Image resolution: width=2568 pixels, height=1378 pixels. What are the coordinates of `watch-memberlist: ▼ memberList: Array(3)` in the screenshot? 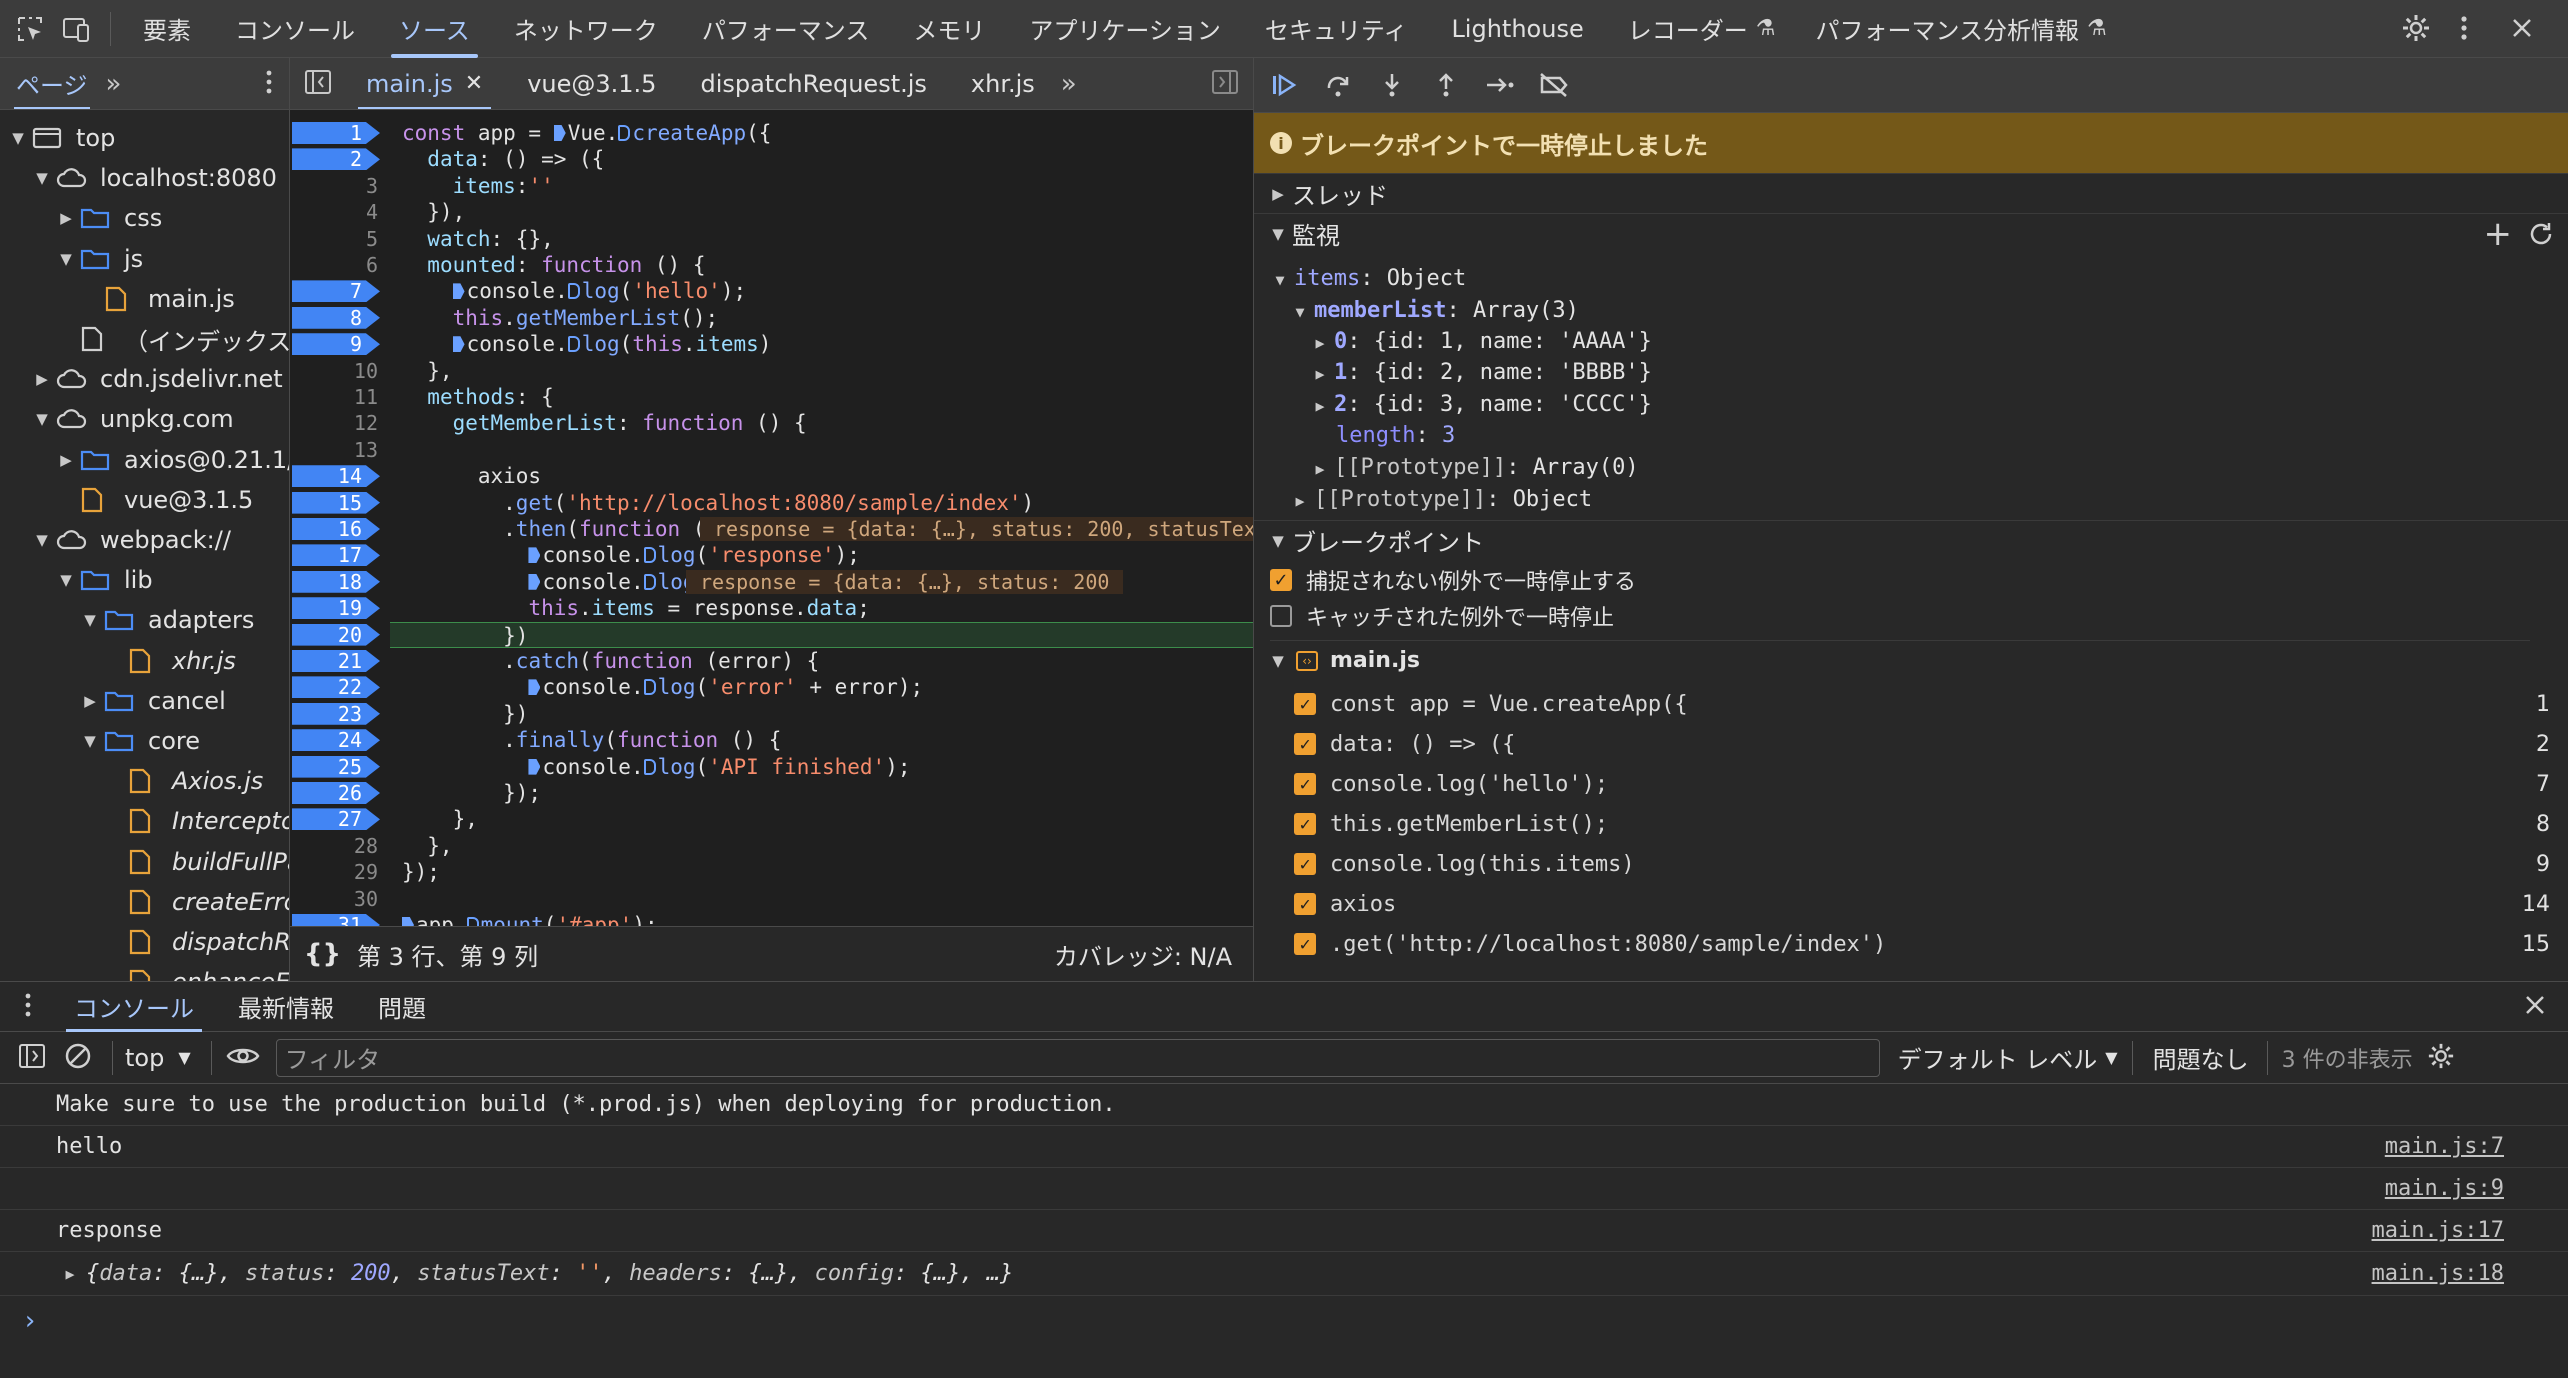 It's located at (1435, 311).